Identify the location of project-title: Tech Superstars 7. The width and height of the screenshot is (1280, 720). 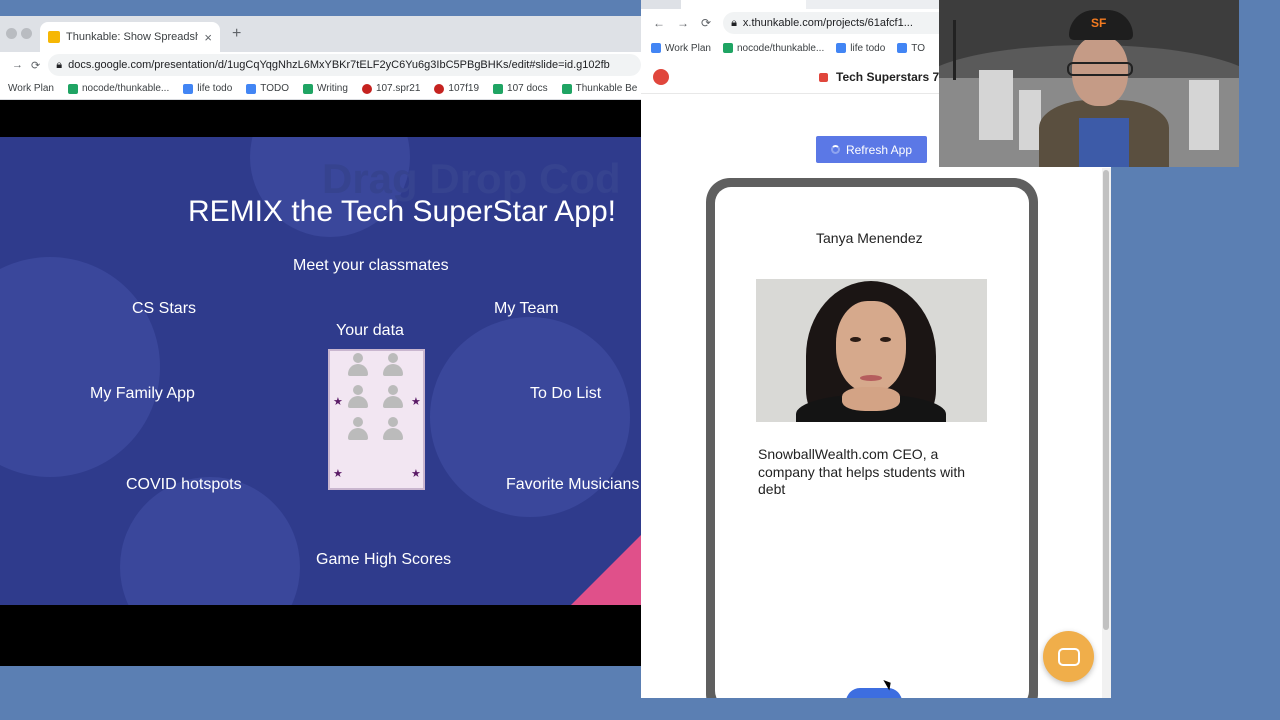
(879, 77).